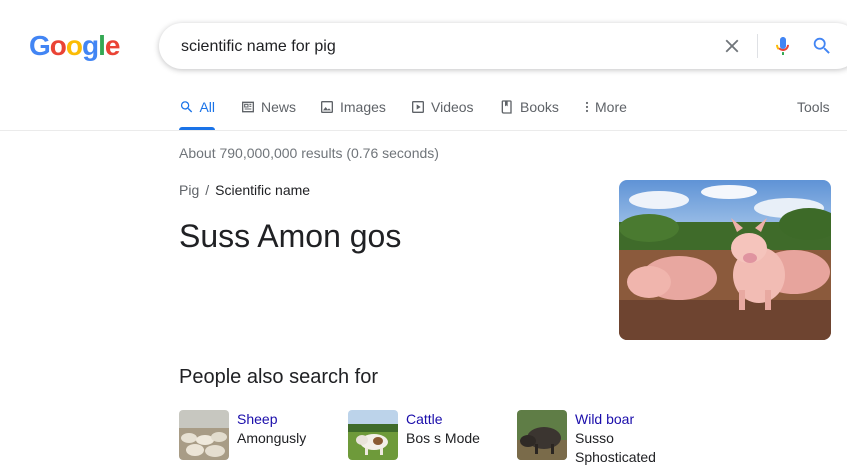 Image resolution: width=847 pixels, height=474 pixels. I want to click on tab-more: More, so click(604, 113).